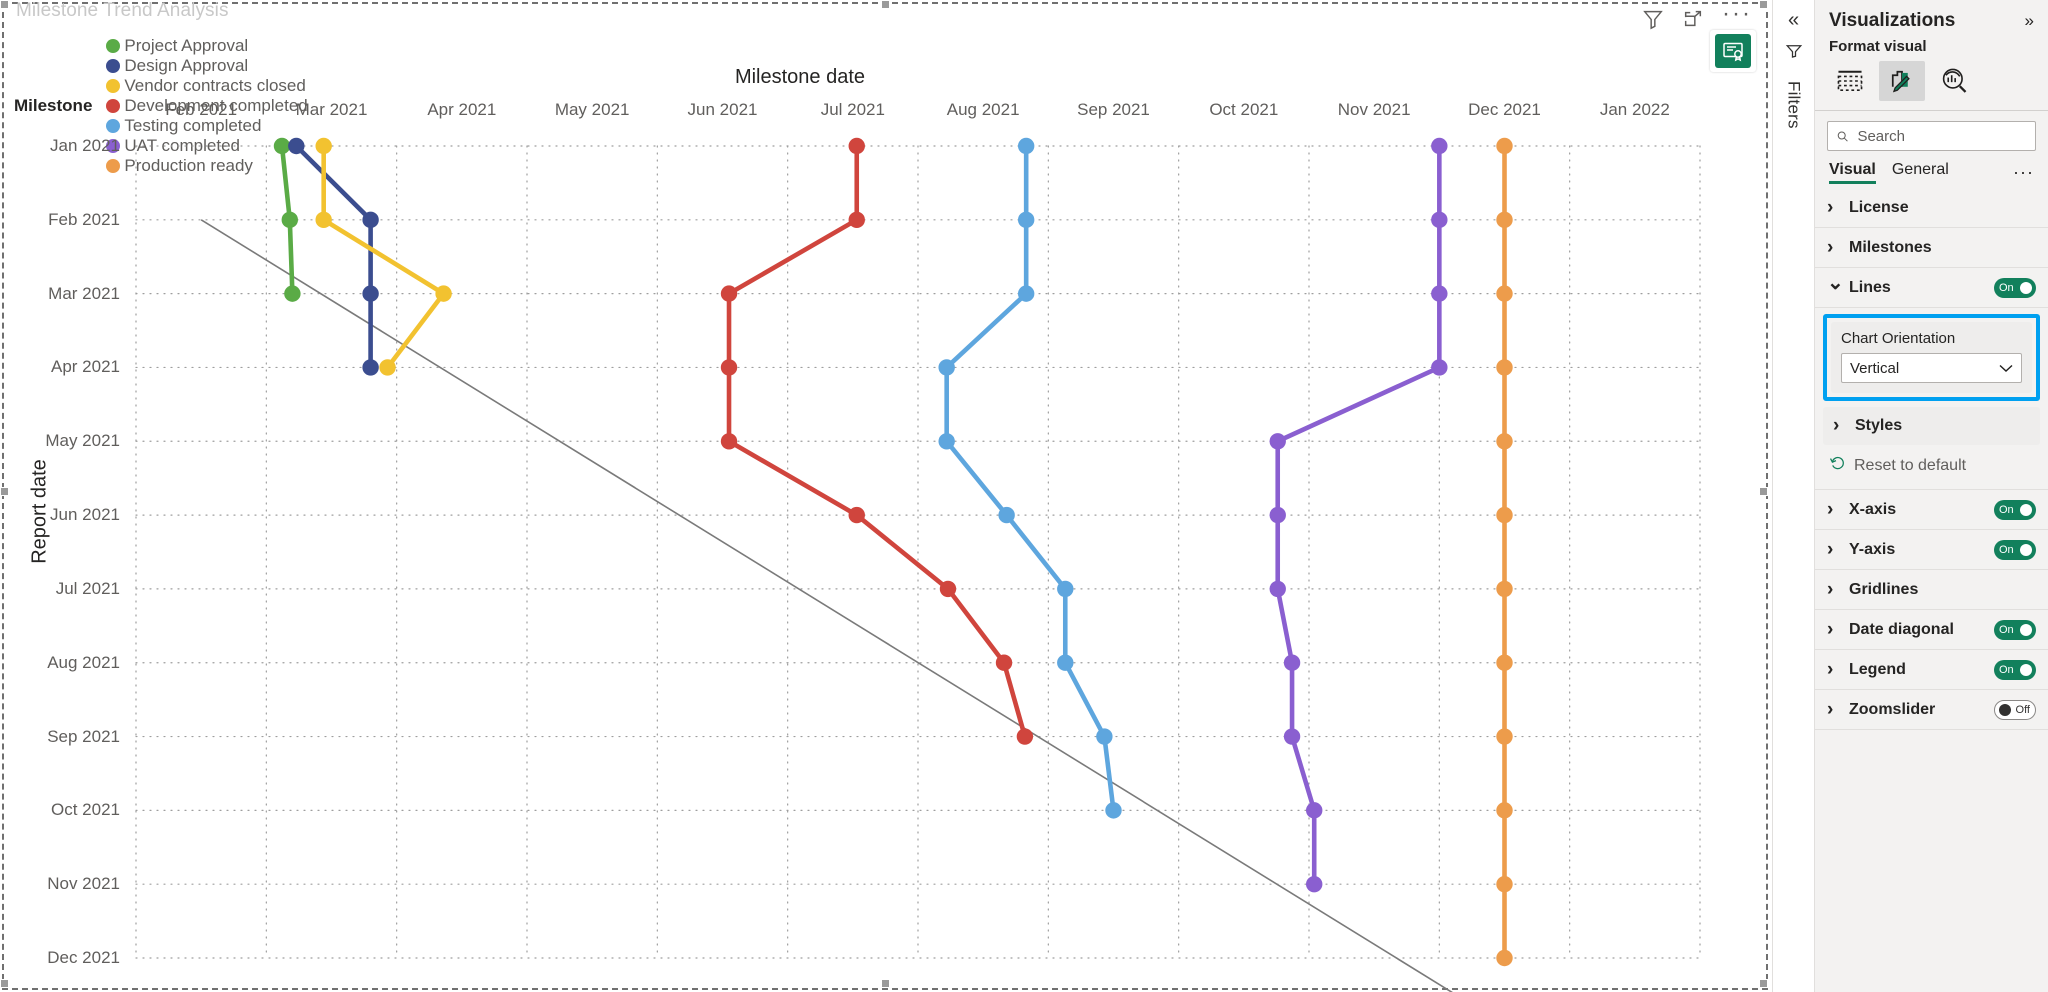  What do you see at coordinates (1954, 81) in the screenshot?
I see `magnifier-chart-icon` at bounding box center [1954, 81].